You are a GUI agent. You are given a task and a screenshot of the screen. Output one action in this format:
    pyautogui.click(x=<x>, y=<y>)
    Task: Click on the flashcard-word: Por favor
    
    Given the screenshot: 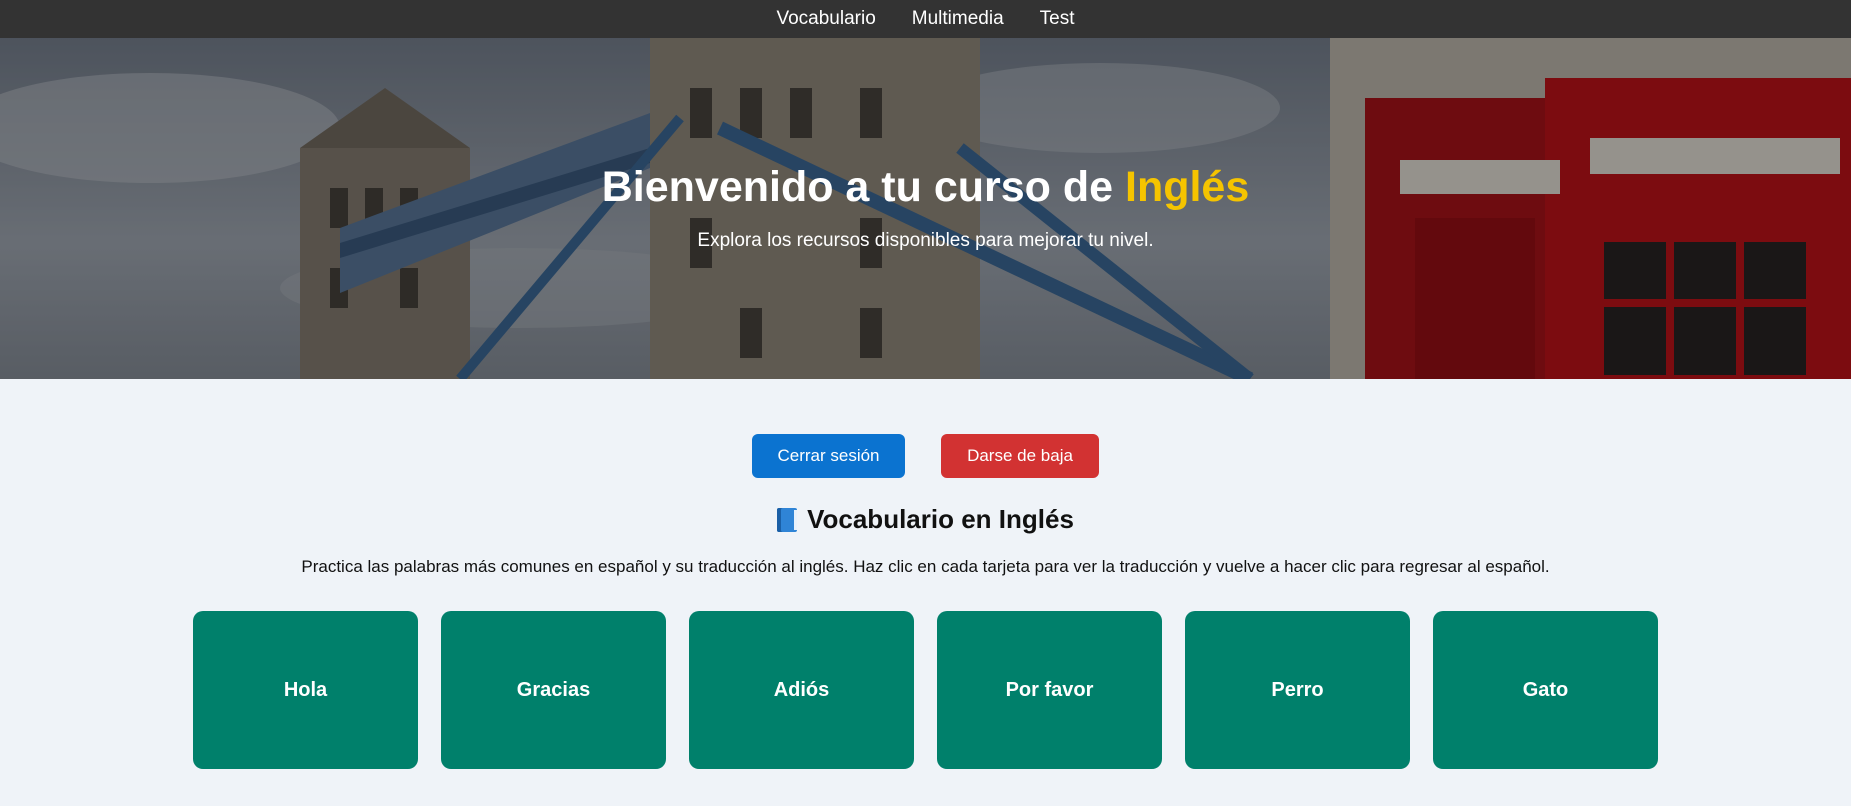 What is the action you would take?
    pyautogui.click(x=1049, y=689)
    